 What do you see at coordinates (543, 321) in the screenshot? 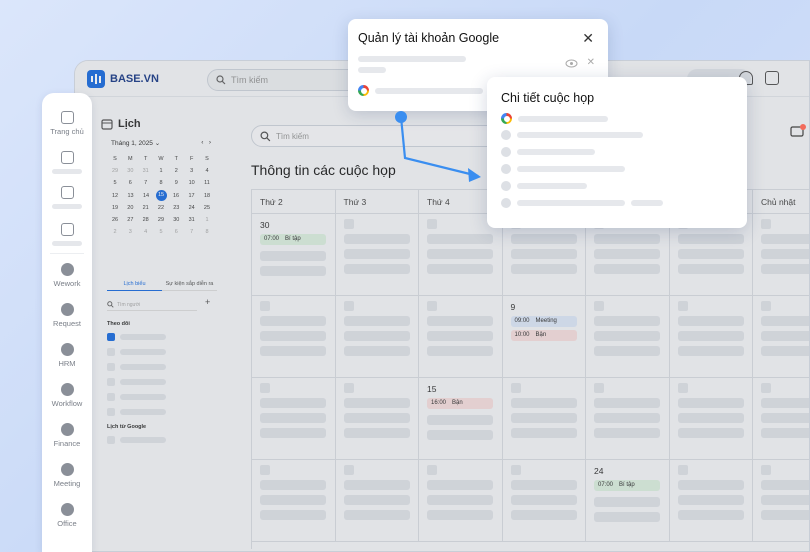
I see `event-chip: 09:00 Meeting` at bounding box center [543, 321].